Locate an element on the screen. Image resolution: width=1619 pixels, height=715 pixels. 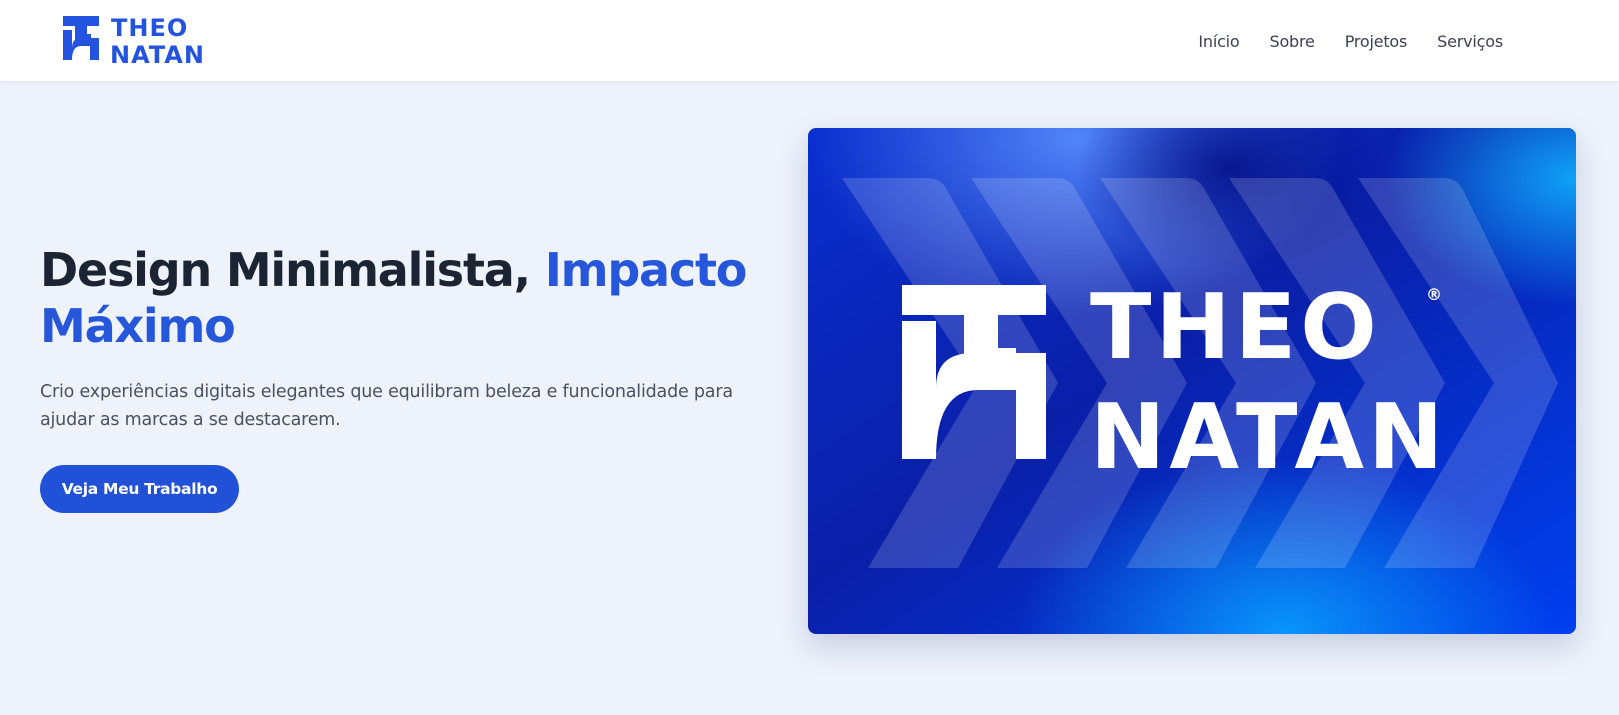
hero-headline: Design Minimalista, Impacto Máximo is located at coordinates (420, 298).